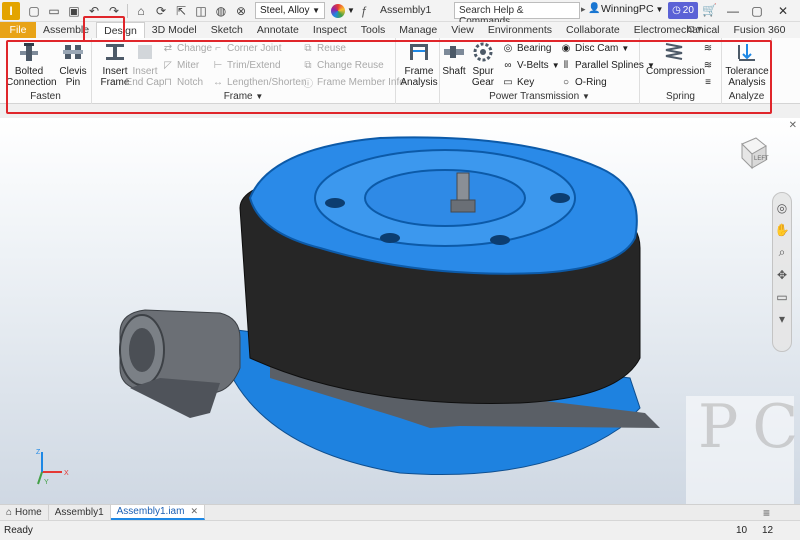  Describe the element at coordinates (782, 252) in the screenshot. I see `zoom-icon: ⌕` at that location.